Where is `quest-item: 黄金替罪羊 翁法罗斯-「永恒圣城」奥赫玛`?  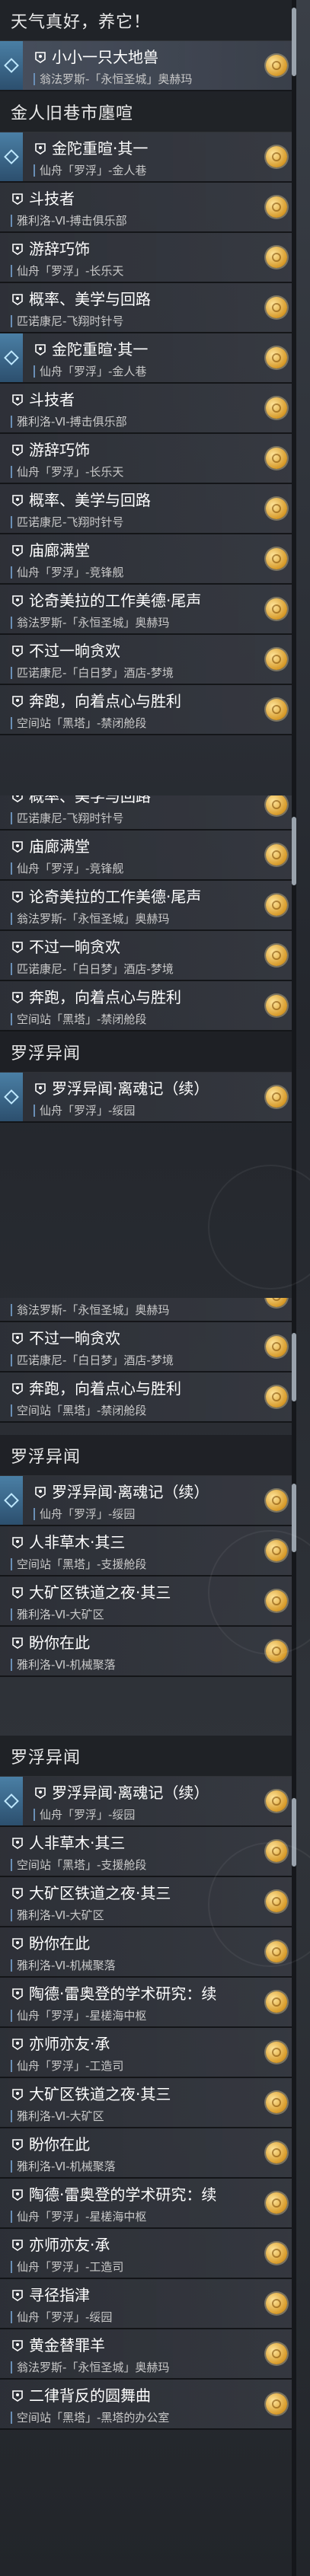 quest-item: 黄金替罪羊 翁法罗斯-「永恒圣城」奥赫玛 is located at coordinates (148, 2354).